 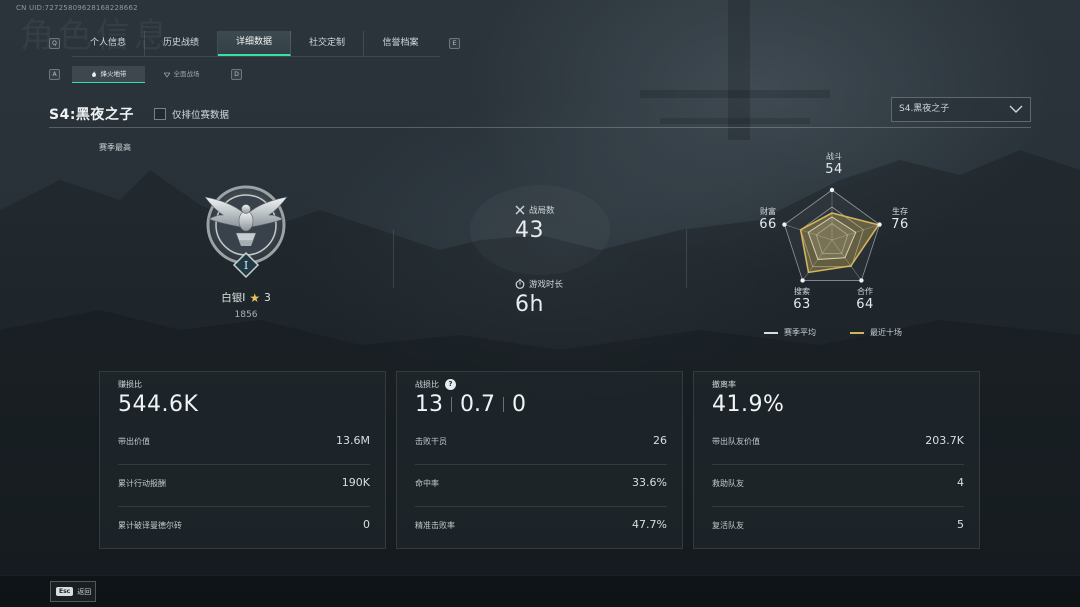 I want to click on legend-label: 最近十场, so click(x=886, y=332).